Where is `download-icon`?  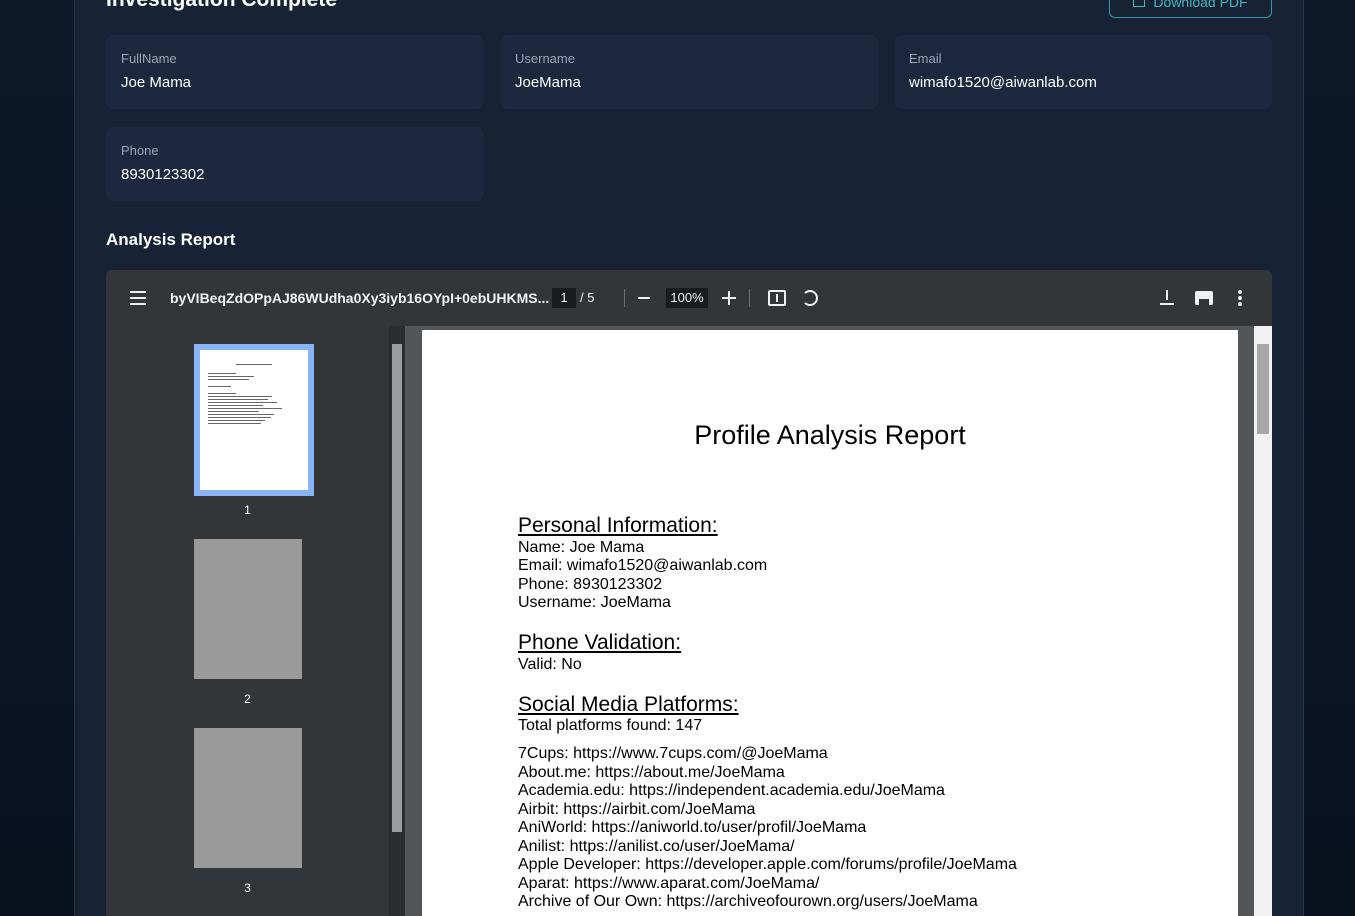 download-icon is located at coordinates (1139, 3).